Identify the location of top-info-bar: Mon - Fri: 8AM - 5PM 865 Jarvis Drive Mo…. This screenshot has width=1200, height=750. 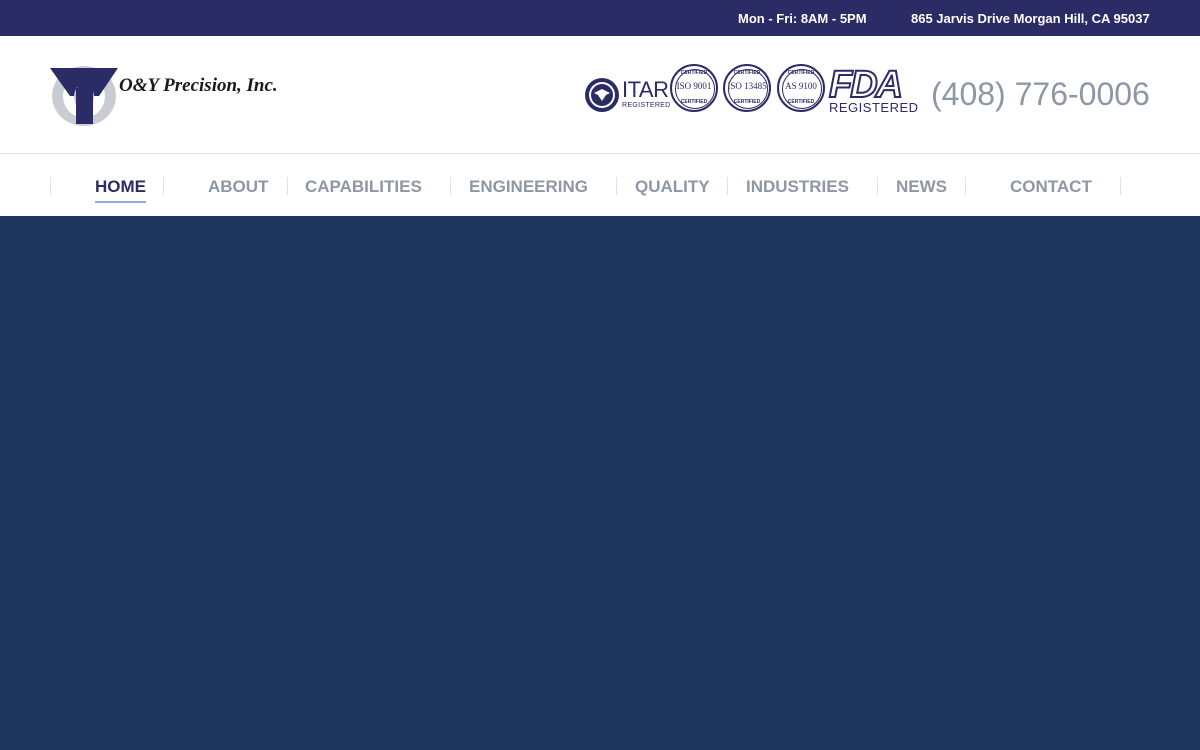
(600, 18).